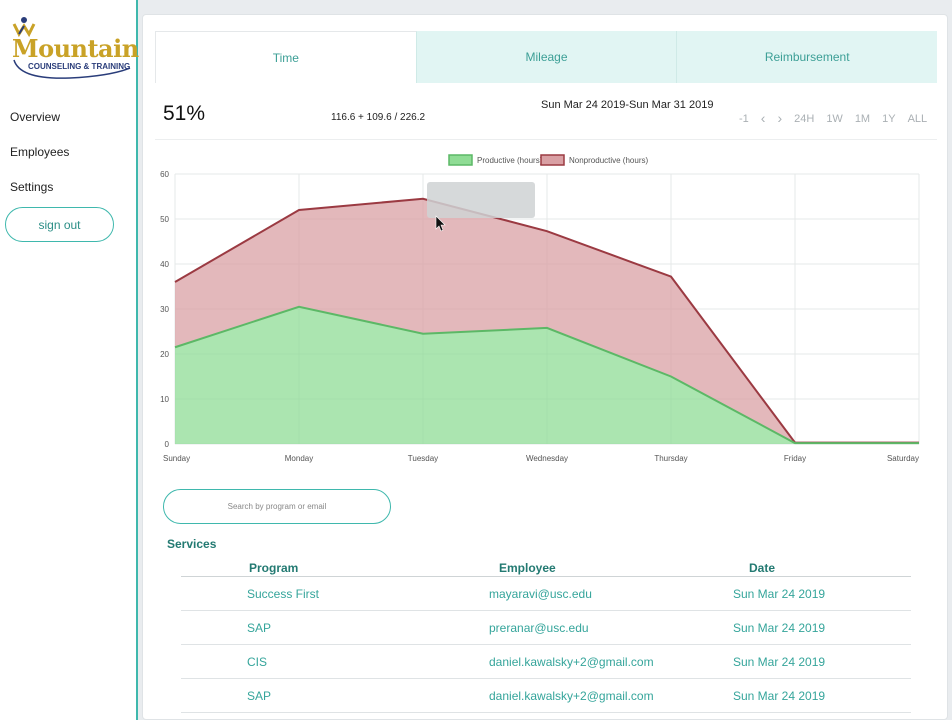 This screenshot has width=952, height=720. Describe the element at coordinates (539, 628) in the screenshot. I see `cell-employee: preranar@usc.edu` at that location.